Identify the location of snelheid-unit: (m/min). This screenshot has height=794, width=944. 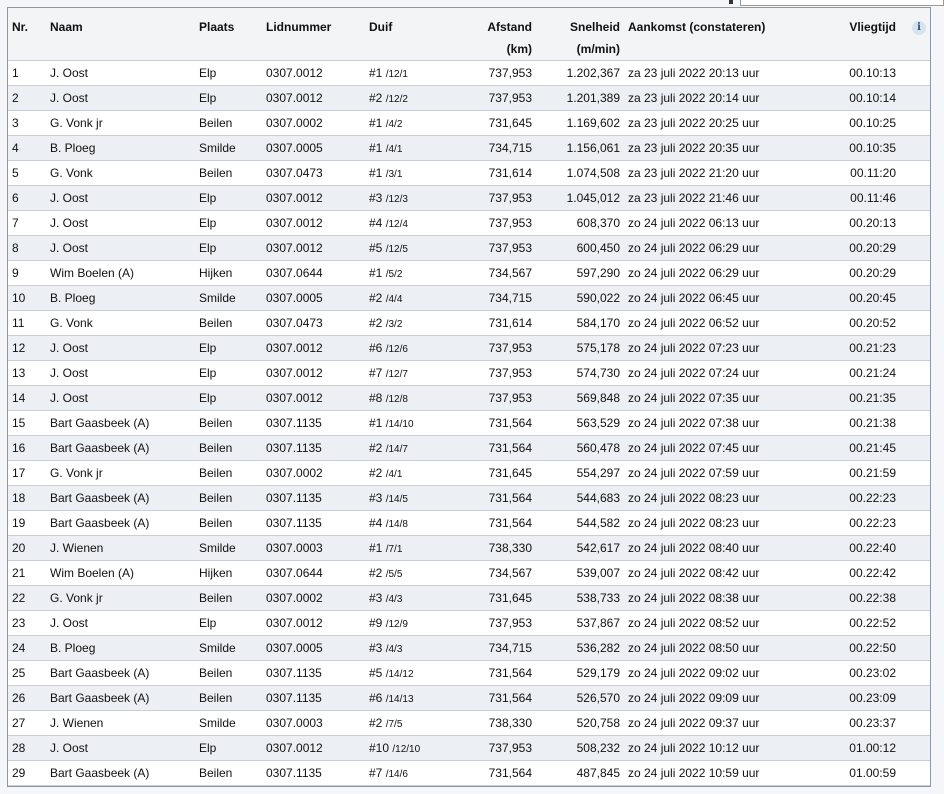
(598, 49).